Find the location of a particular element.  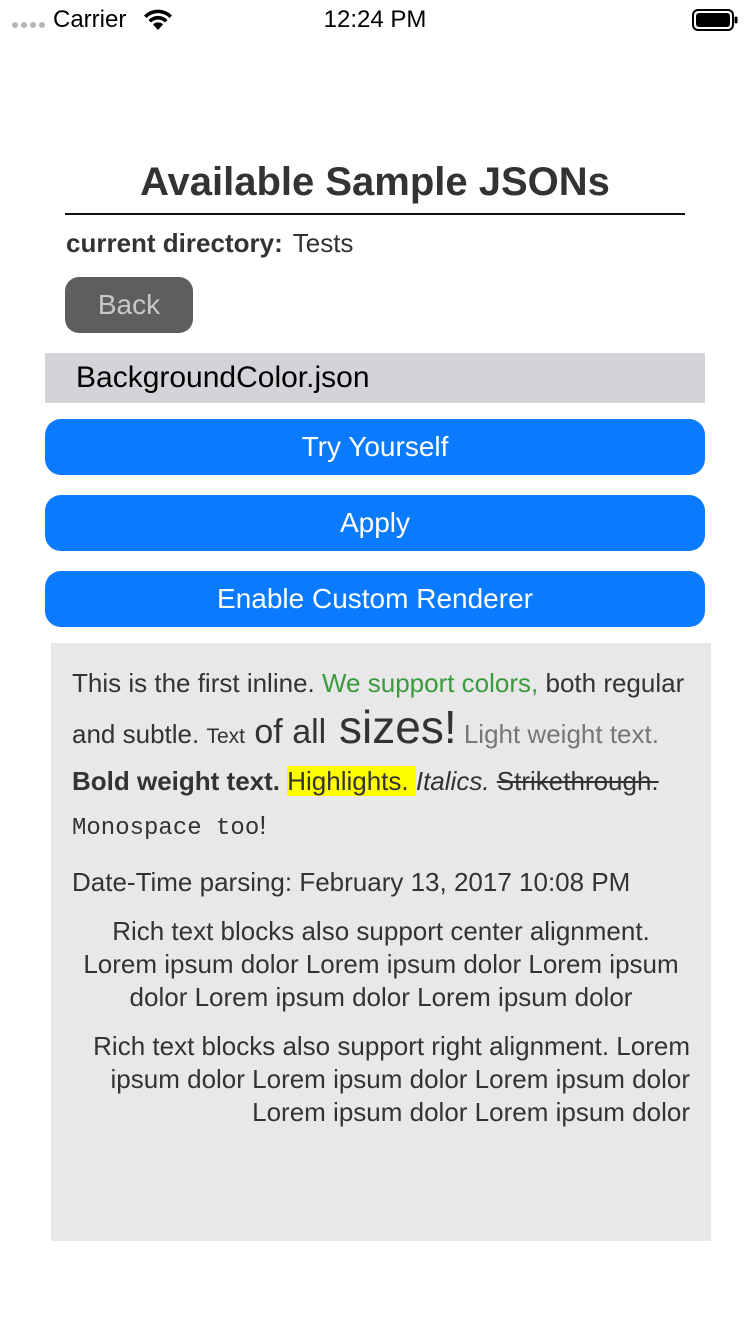

inline-small: Text is located at coordinates (225, 736).